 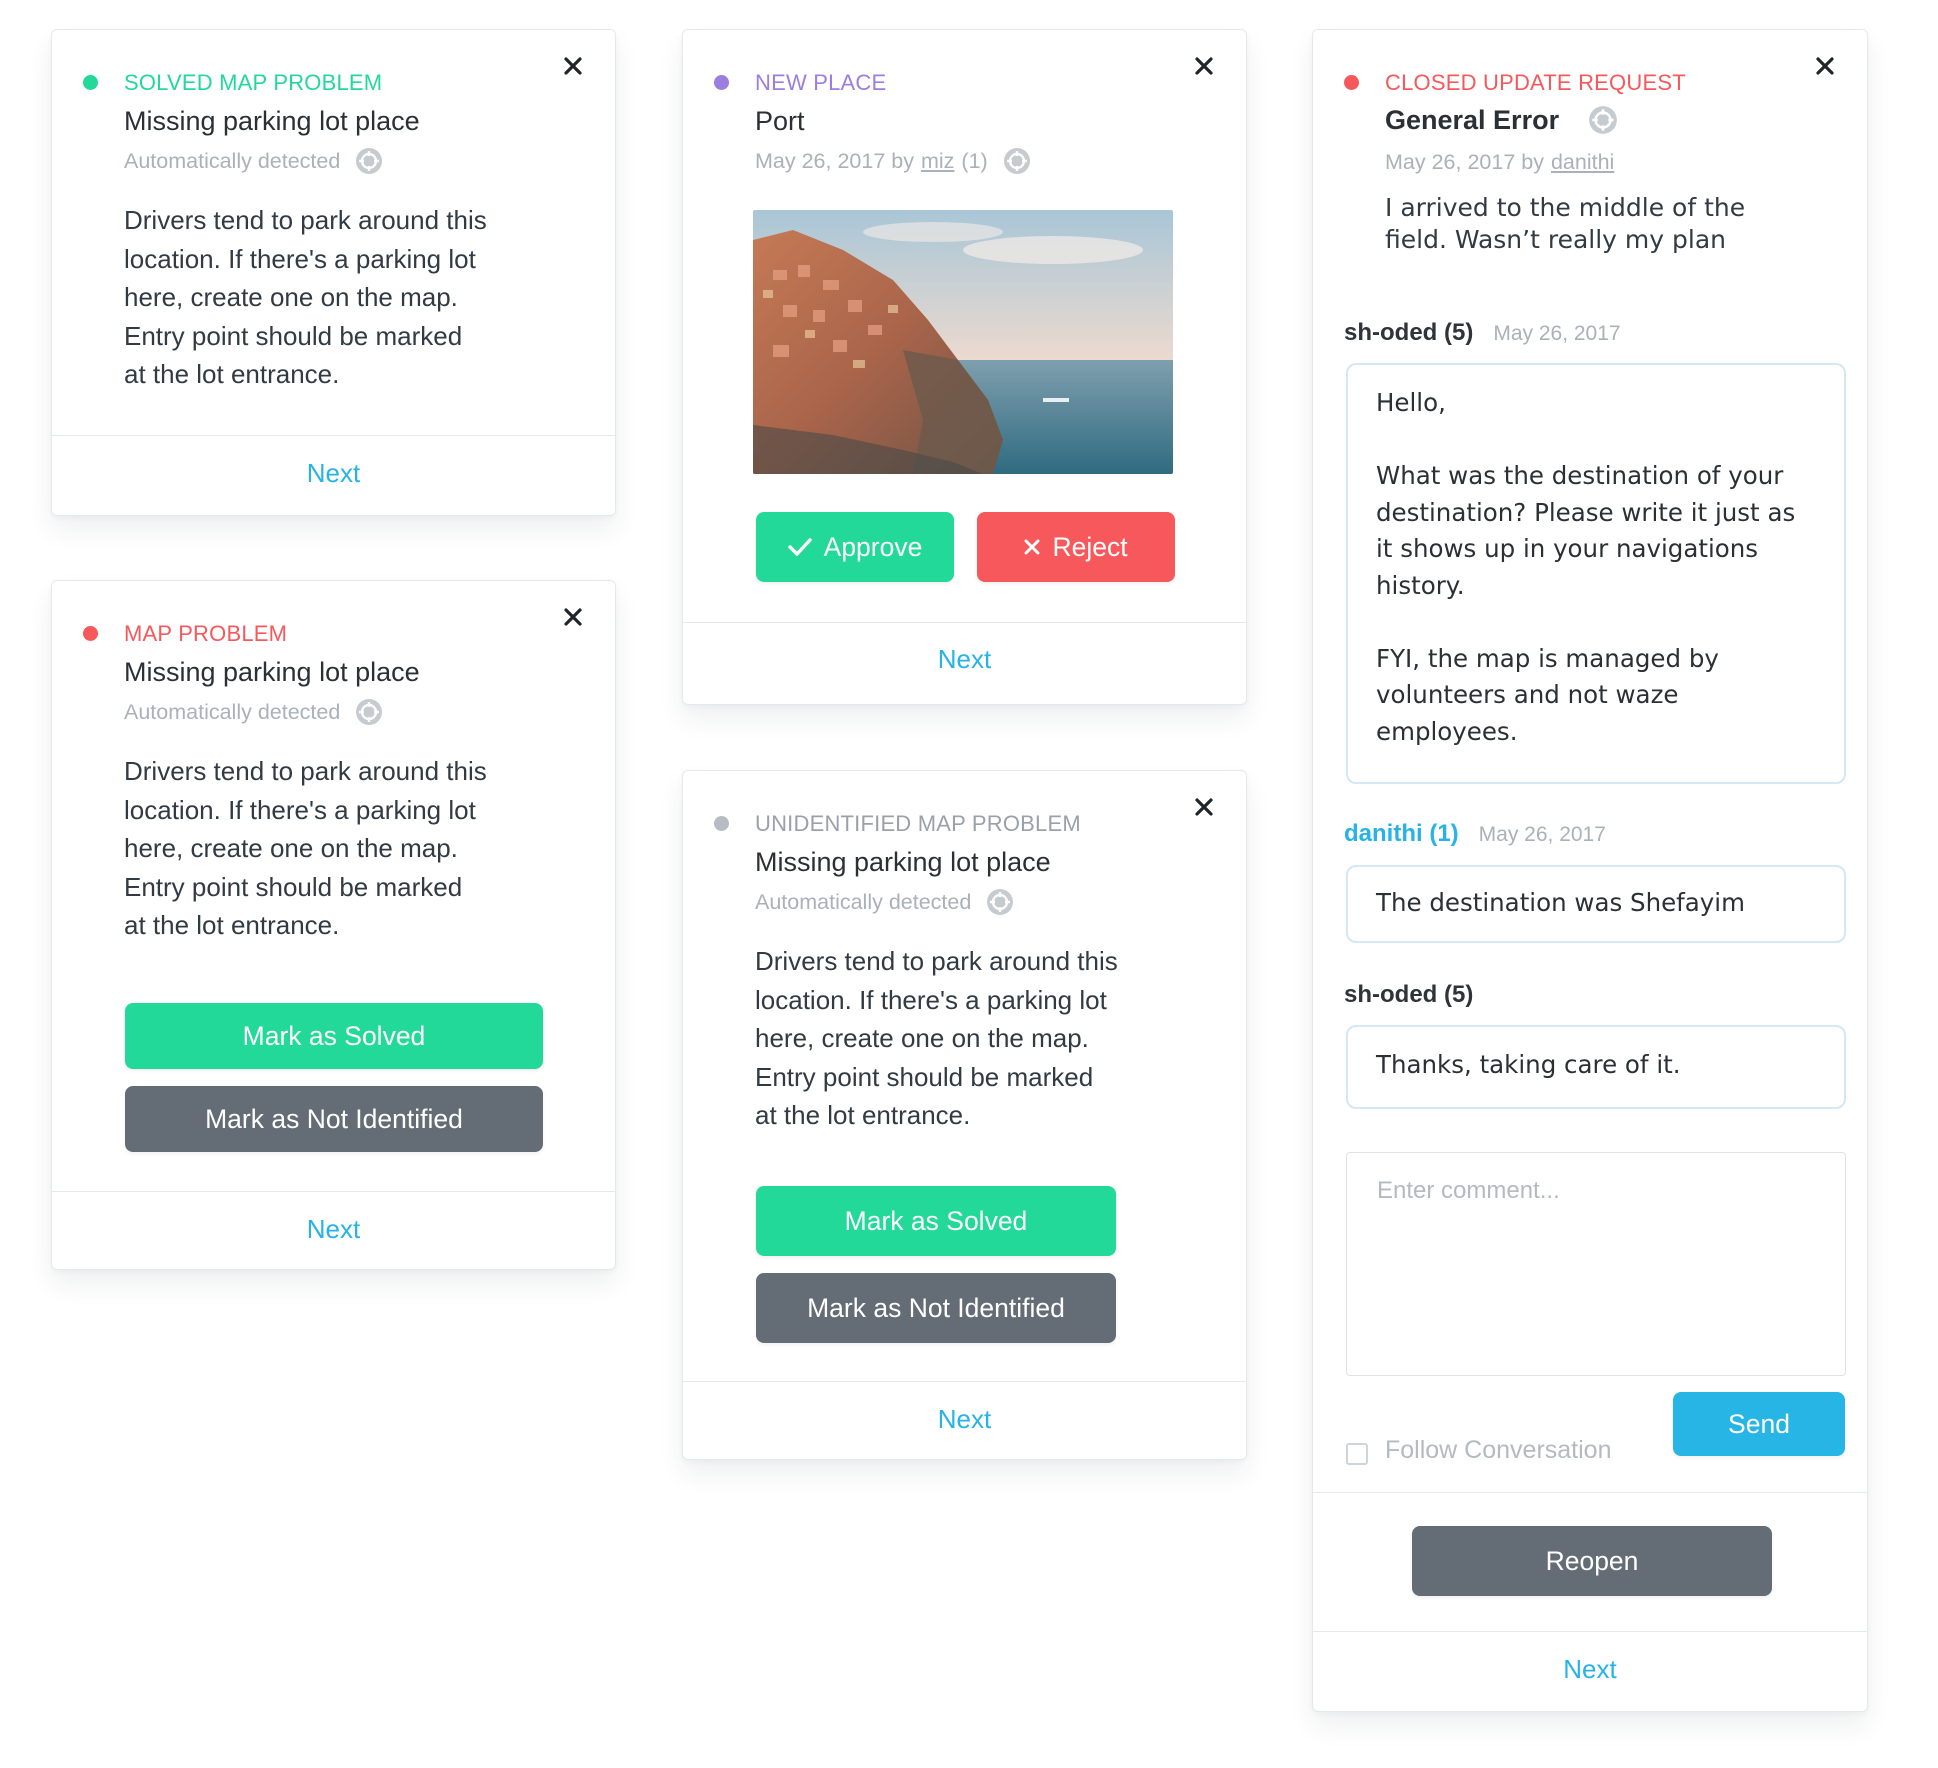 What do you see at coordinates (799, 547) in the screenshot?
I see `check-icon` at bounding box center [799, 547].